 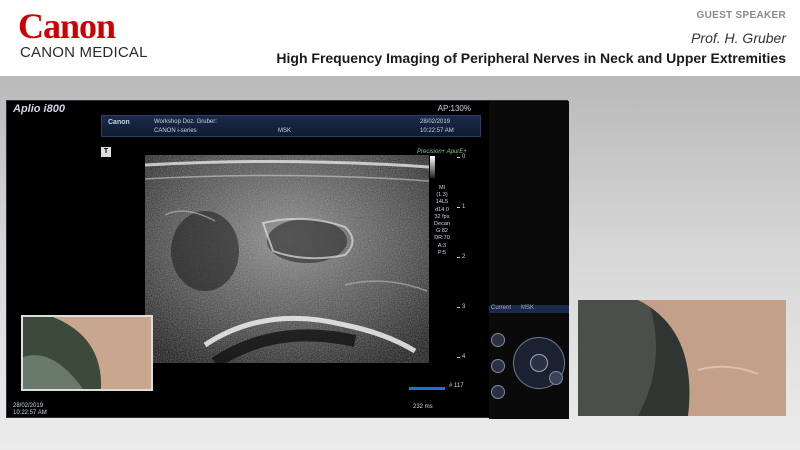 I want to click on preset-label: MSK, so click(x=527, y=308).